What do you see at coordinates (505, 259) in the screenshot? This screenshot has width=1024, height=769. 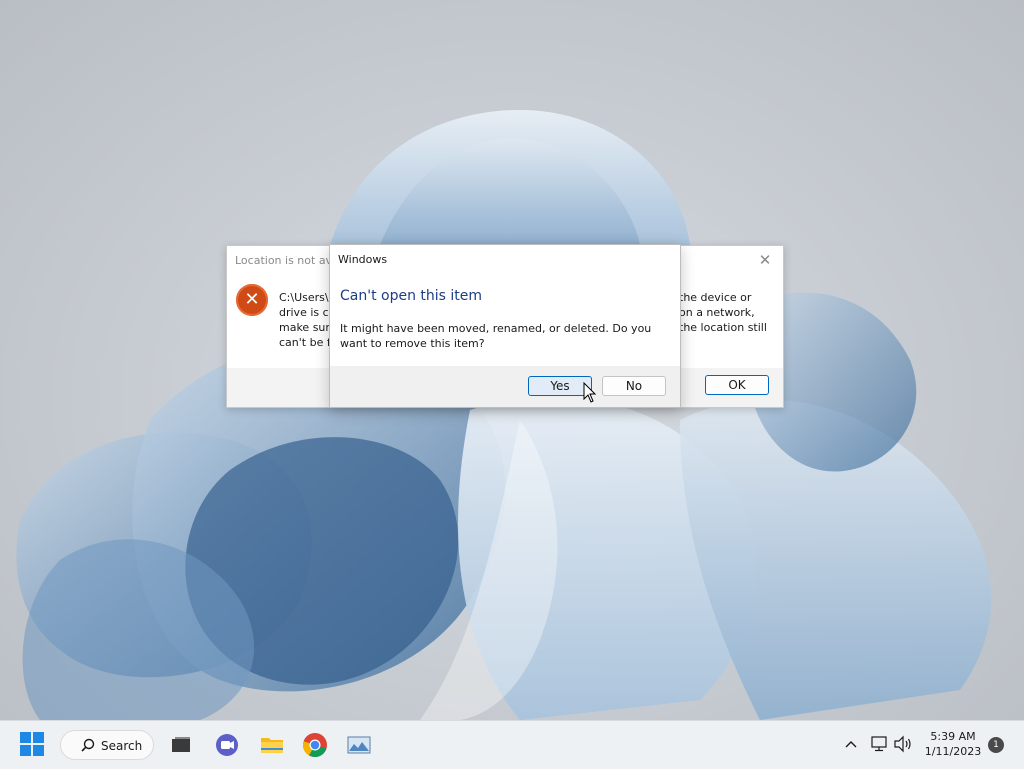 I see `dialog-title-bar: Windows` at bounding box center [505, 259].